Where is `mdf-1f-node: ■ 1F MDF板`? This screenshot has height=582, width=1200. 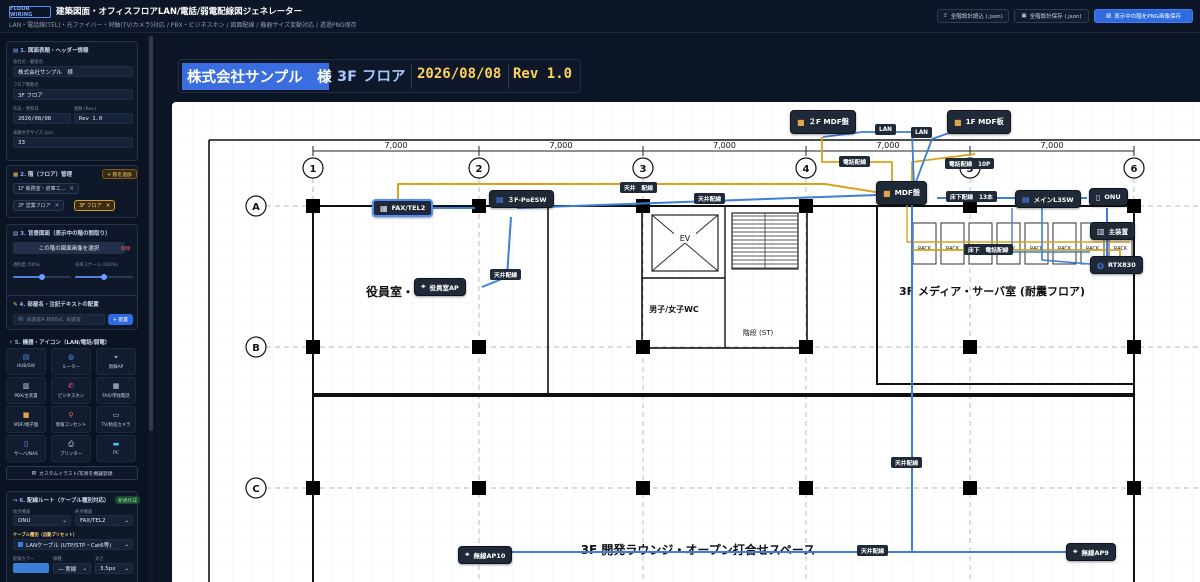
mdf-1f-node: ■ 1F MDF板 is located at coordinates (979, 122).